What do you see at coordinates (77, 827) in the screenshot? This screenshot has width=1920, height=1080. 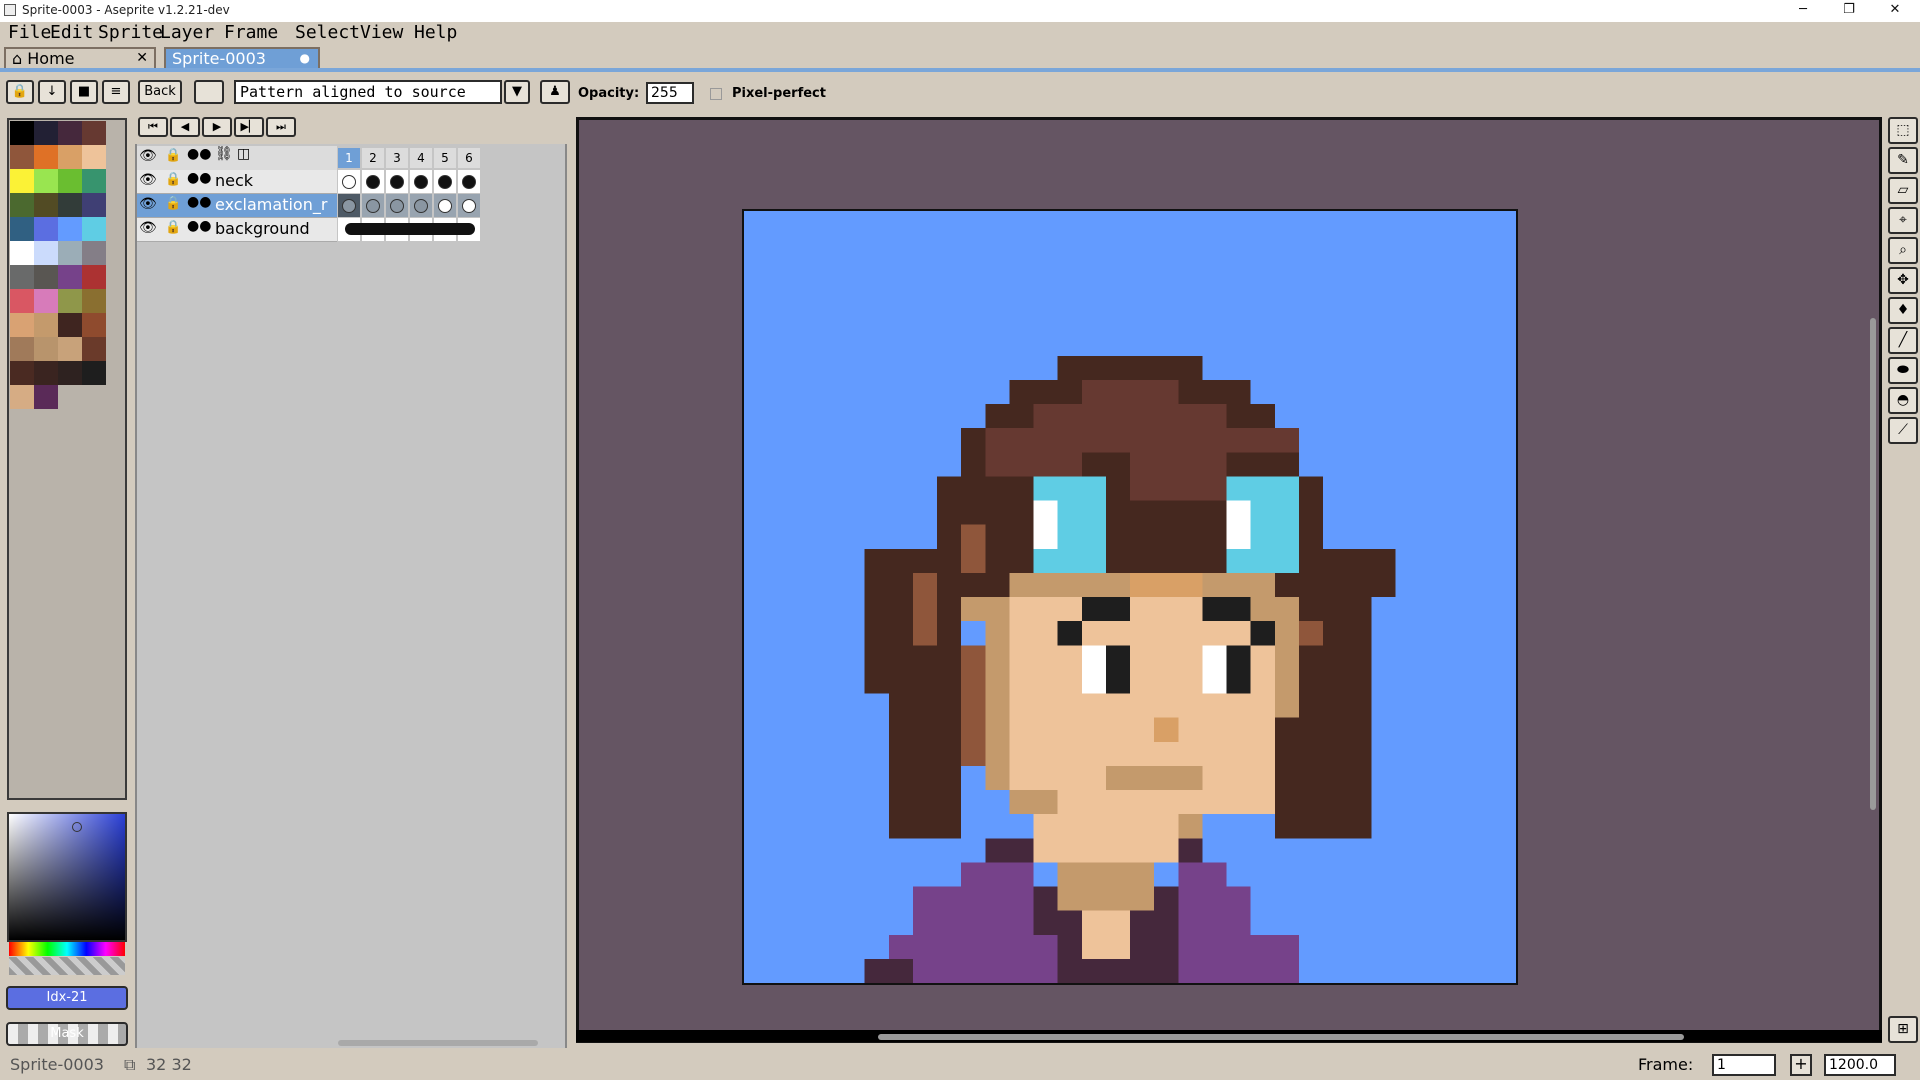 I see `color-picker-handle` at bounding box center [77, 827].